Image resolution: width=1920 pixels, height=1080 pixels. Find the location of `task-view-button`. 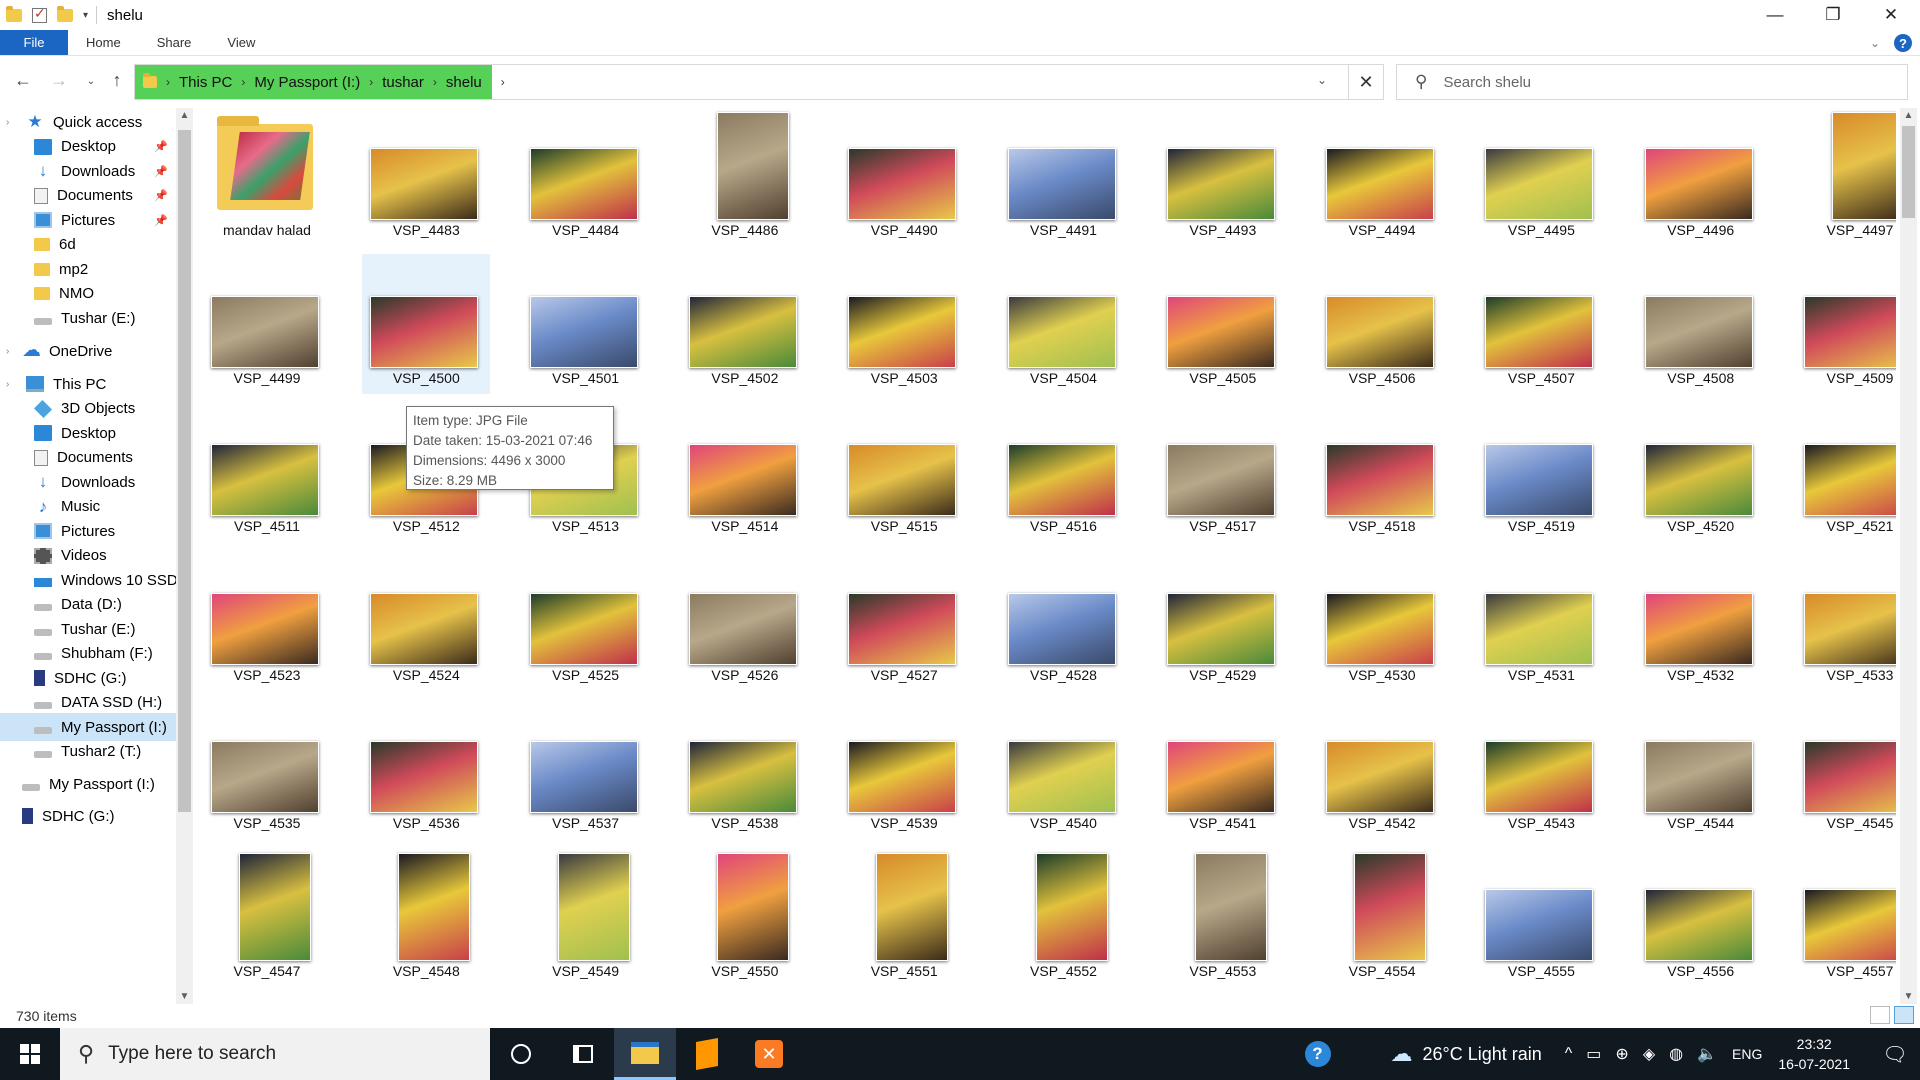

task-view-button is located at coordinates (583, 1054).